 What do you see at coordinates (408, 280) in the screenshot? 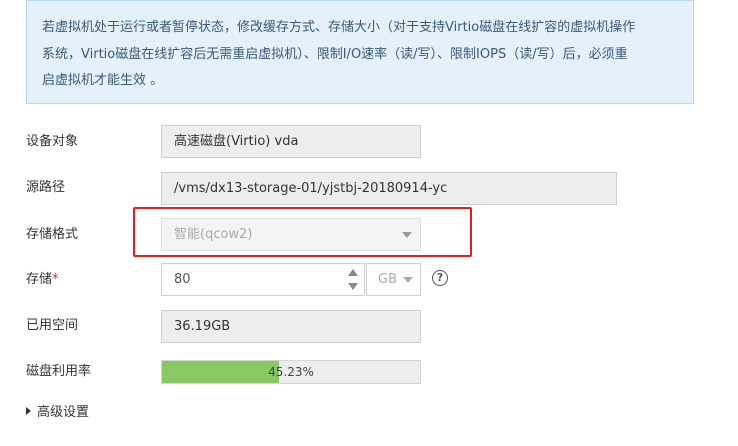
I see `chevron-down-icon` at bounding box center [408, 280].